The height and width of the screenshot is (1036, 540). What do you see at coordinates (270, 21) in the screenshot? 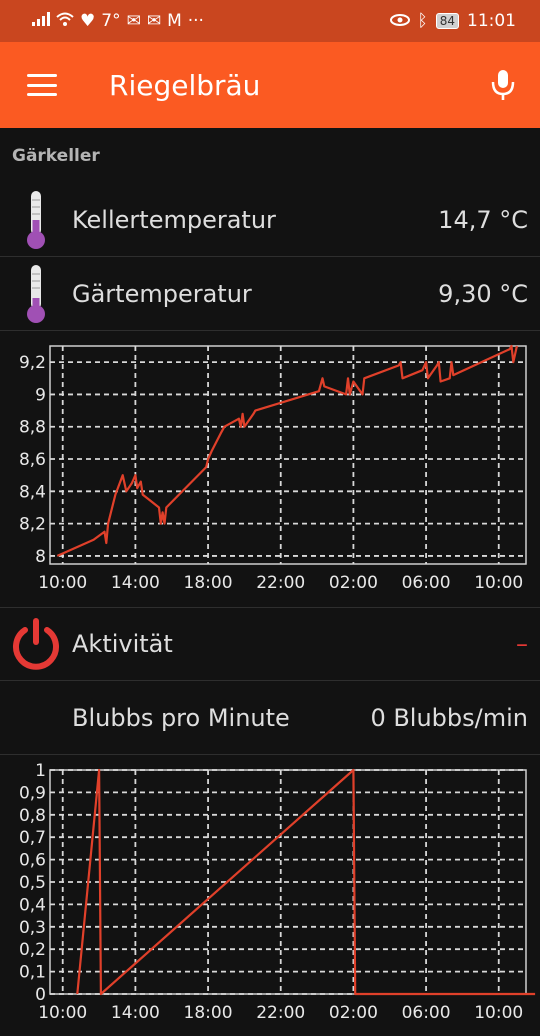
I see `status-bar: ♥ 7° ✉ ✉ M ··· ᛒ 84 11:01` at bounding box center [270, 21].